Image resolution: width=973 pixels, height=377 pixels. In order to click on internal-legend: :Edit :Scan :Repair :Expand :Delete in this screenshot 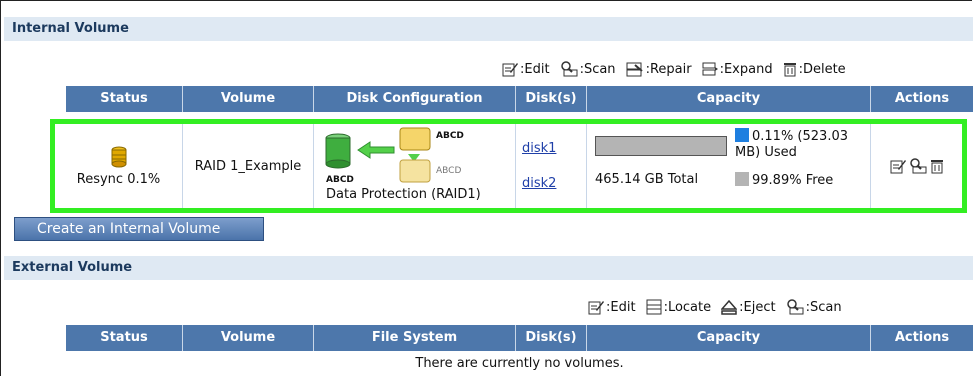, I will do `click(674, 69)`.